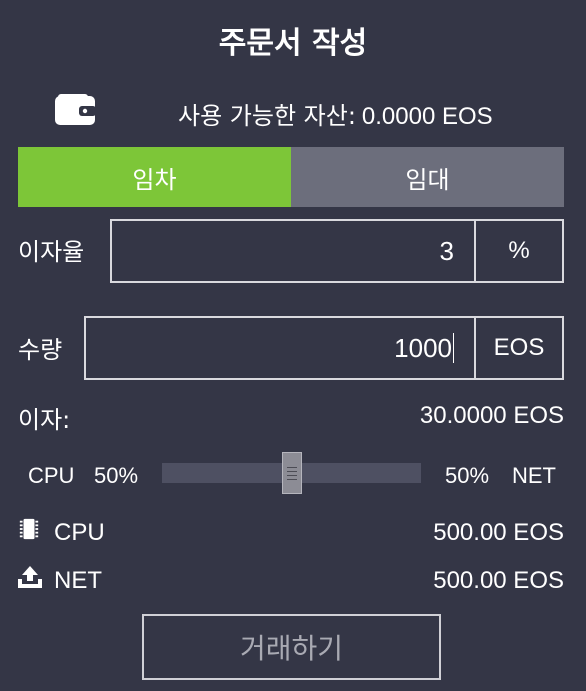  I want to click on available-assets: 사용 가능한 자산: 0.0000 EOS, so click(338, 113).